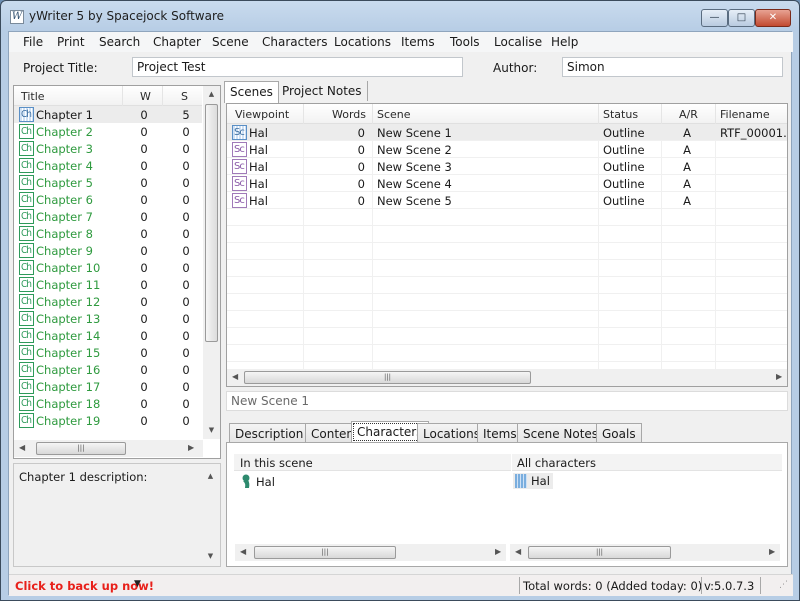  I want to click on tab-items: Items, so click(500, 433).